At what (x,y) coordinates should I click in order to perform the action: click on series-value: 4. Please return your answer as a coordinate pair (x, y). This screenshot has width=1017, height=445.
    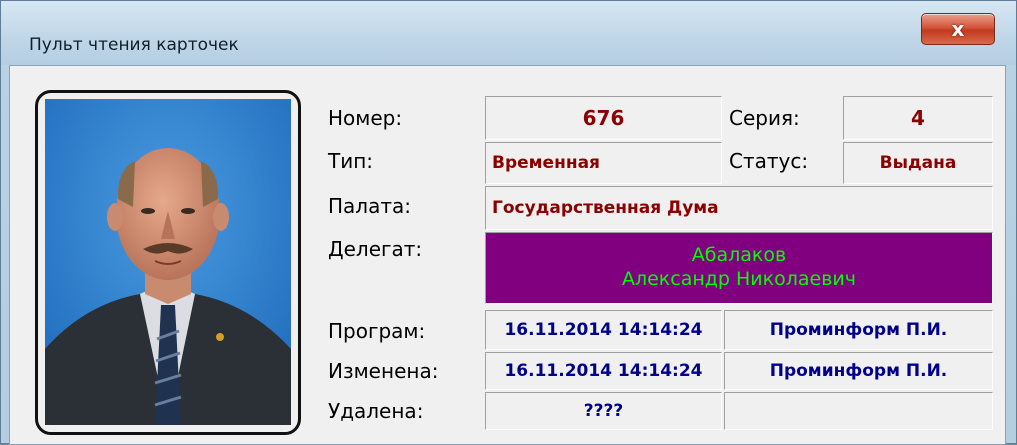
    Looking at the image, I should click on (918, 118).